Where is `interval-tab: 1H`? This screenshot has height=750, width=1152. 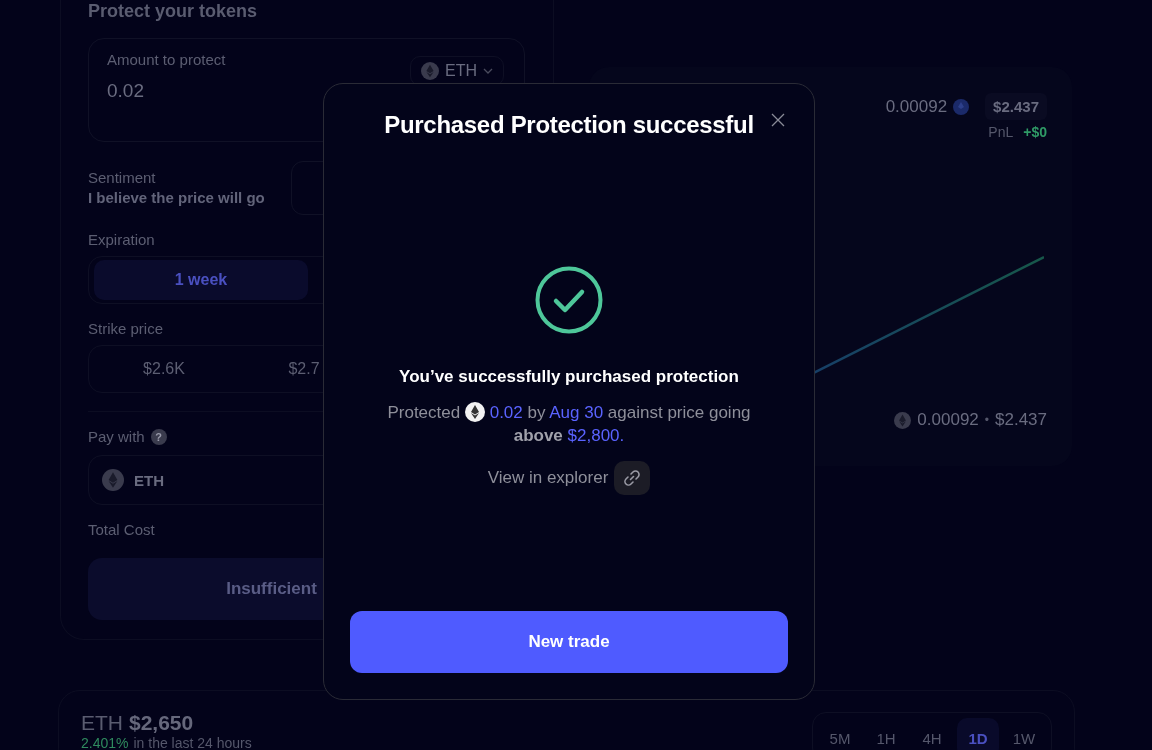 interval-tab: 1H is located at coordinates (886, 734).